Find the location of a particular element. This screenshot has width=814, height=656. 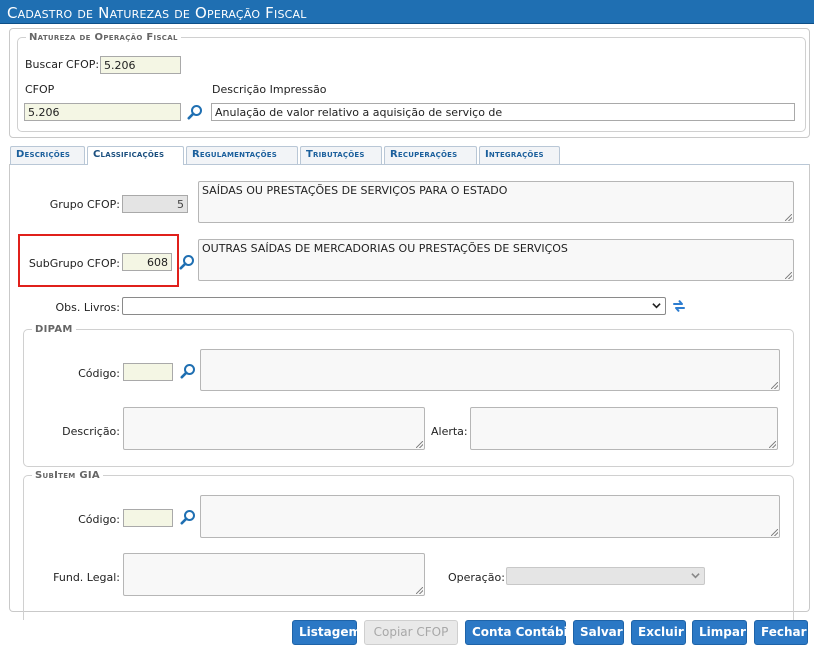

dipam-descricao-textarea is located at coordinates (274, 428).